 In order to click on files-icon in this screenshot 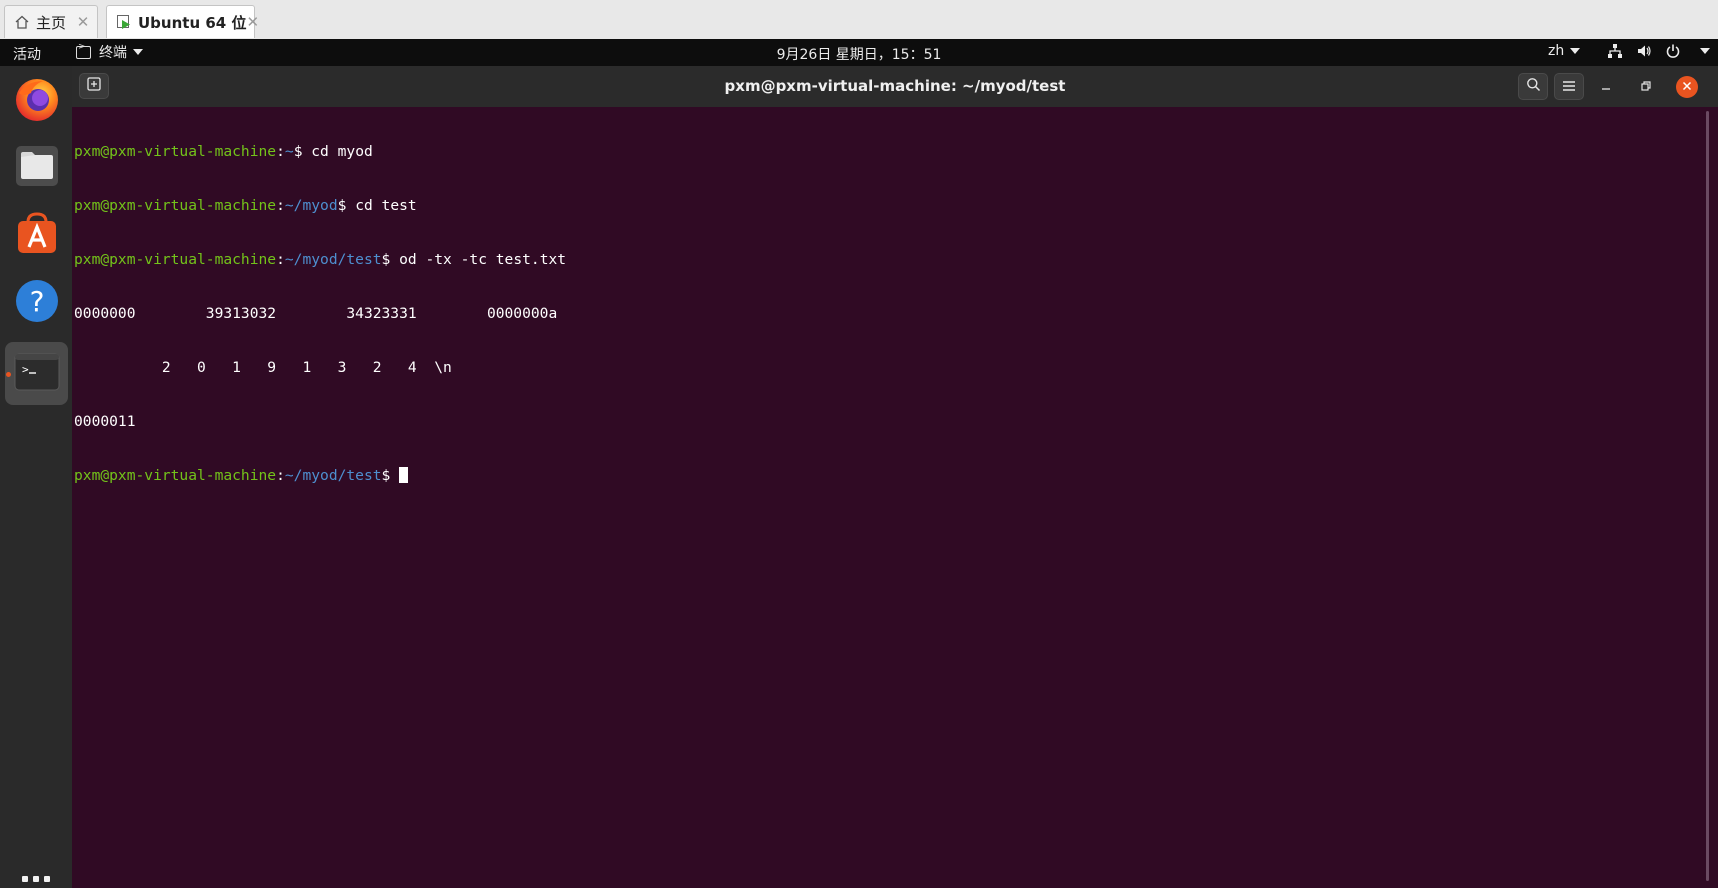, I will do `click(37, 168)`.